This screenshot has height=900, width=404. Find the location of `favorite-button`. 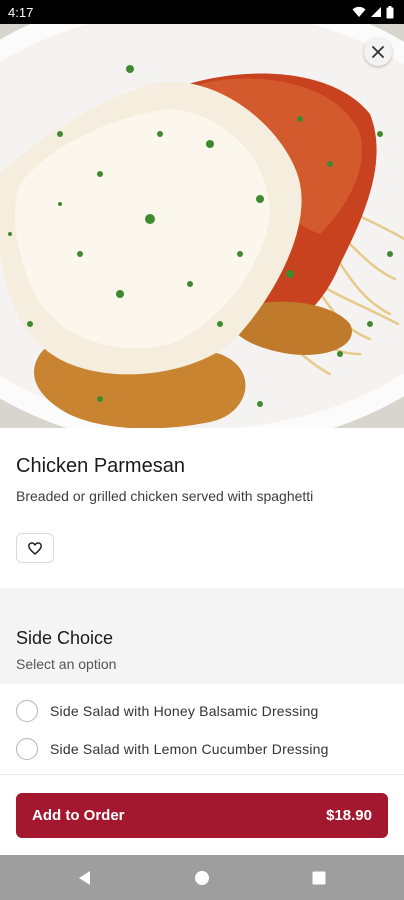

favorite-button is located at coordinates (35, 548).